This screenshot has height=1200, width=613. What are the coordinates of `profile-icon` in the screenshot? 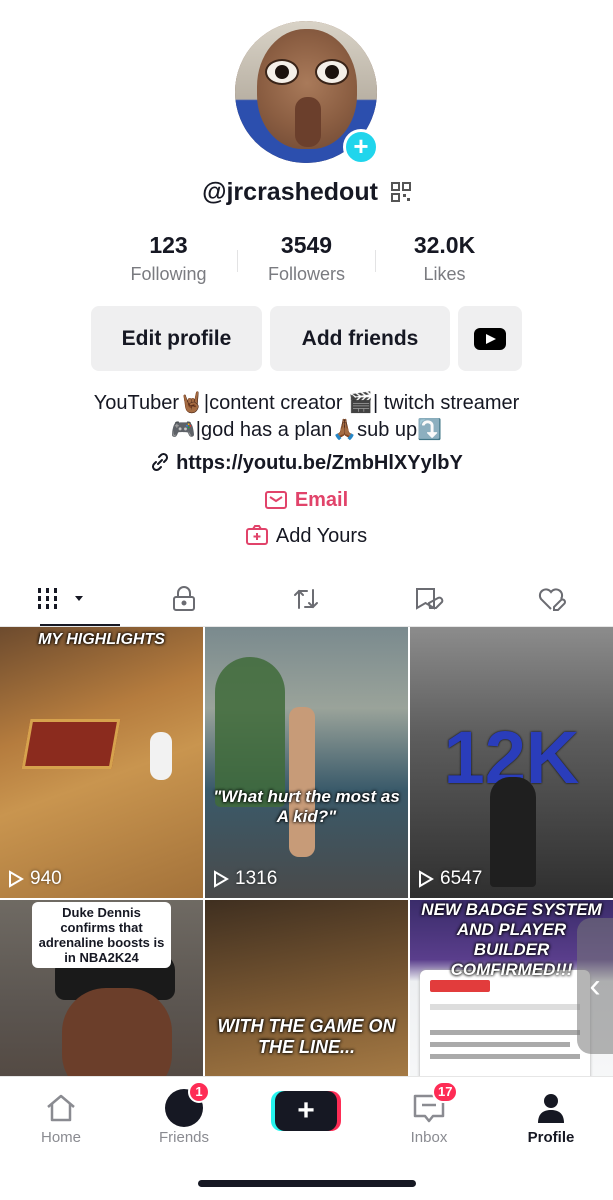 It's located at (551, 1108).